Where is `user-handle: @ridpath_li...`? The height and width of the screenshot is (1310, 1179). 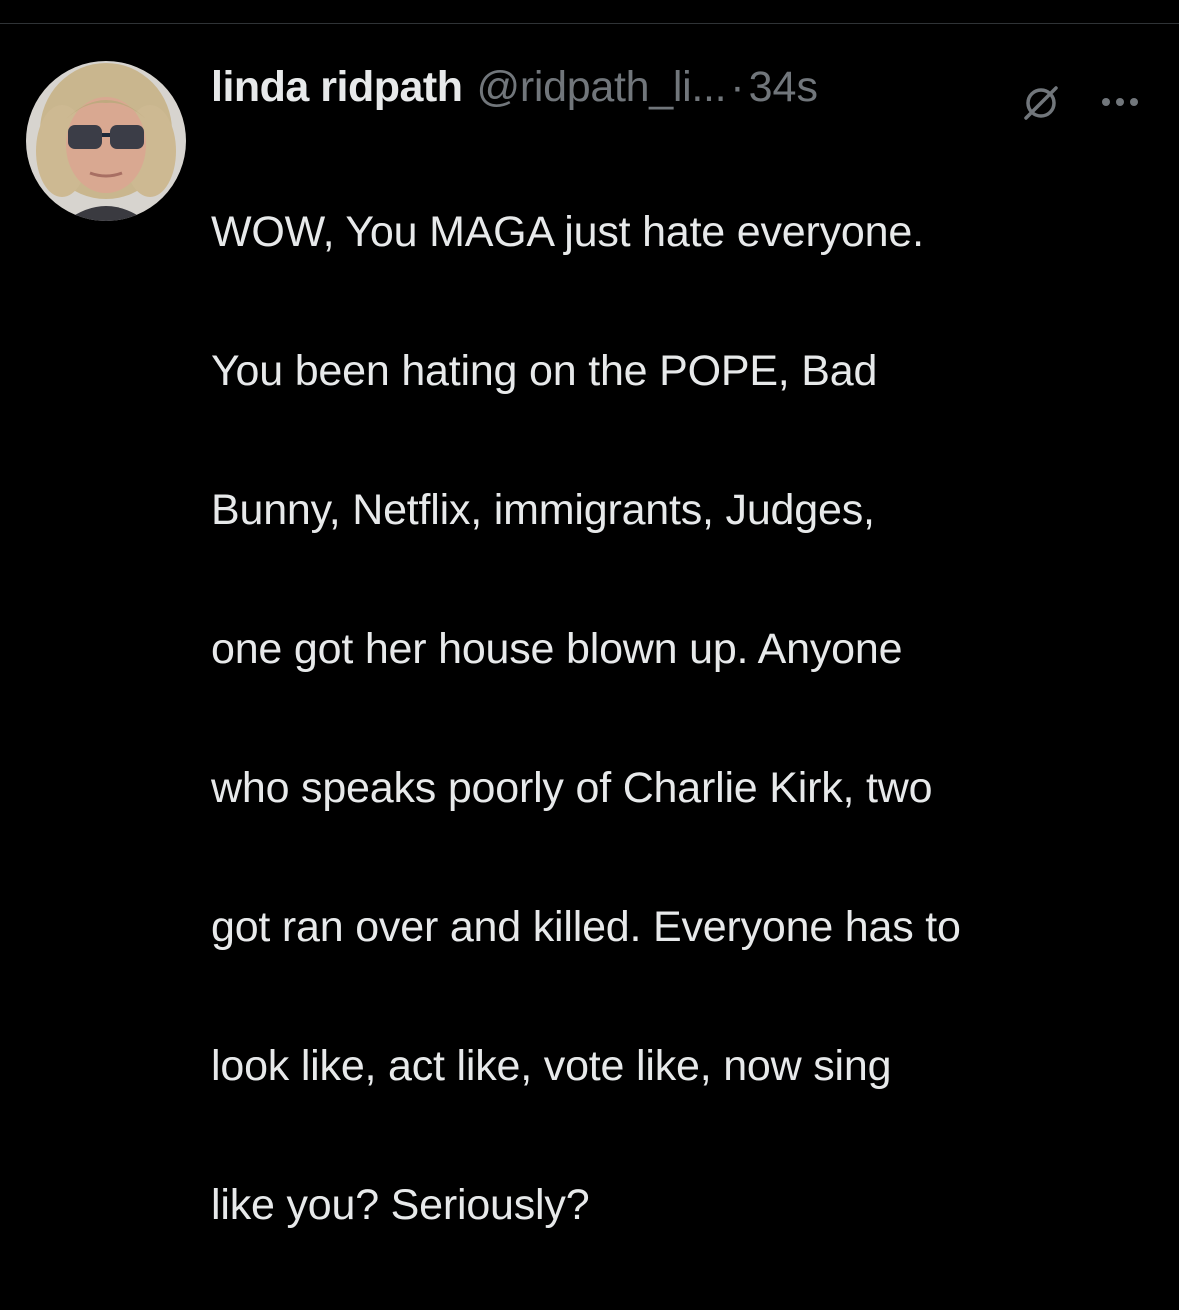
user-handle: @ridpath_li... is located at coordinates (602, 87).